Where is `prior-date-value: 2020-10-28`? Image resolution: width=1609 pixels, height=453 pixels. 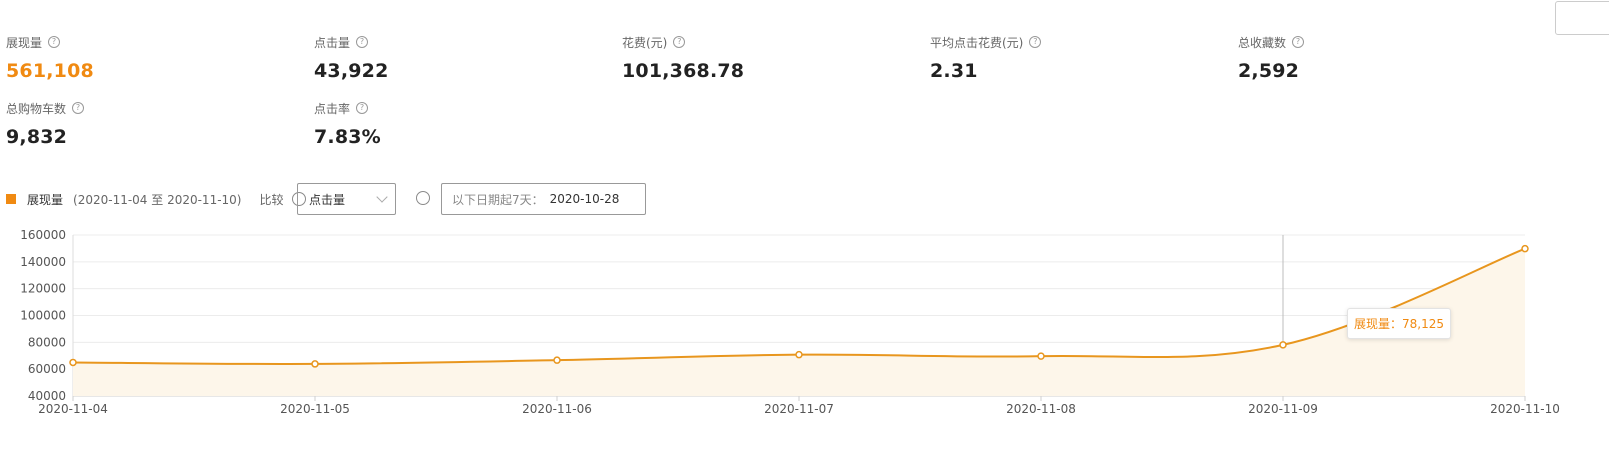
prior-date-value: 2020-10-28 is located at coordinates (584, 199).